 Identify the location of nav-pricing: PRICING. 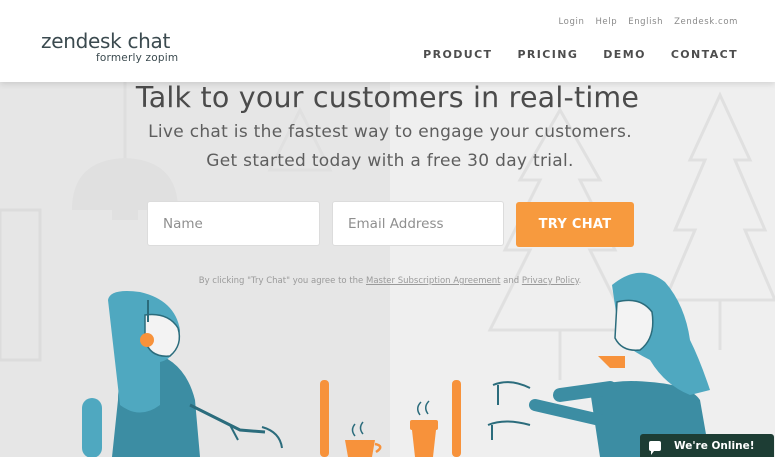
(547, 54).